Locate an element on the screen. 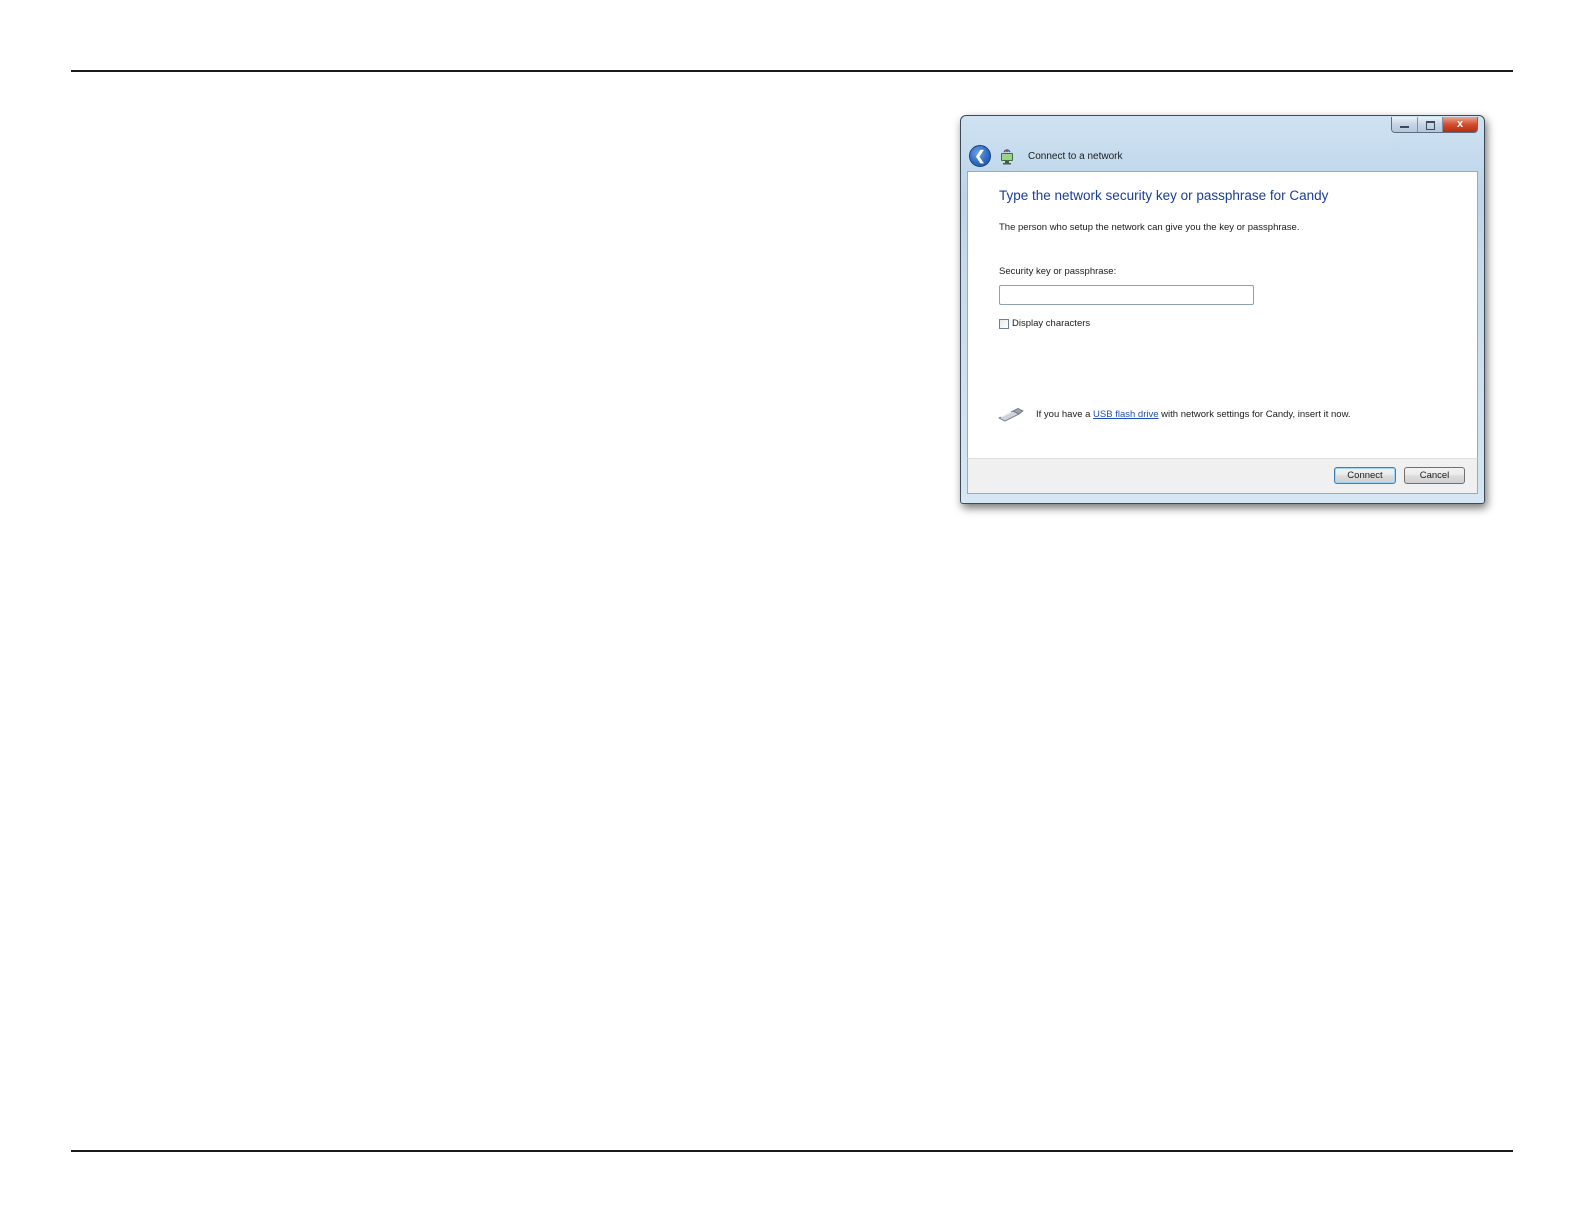 Image resolution: width=1585 pixels, height=1225 pixels. close-button: x is located at coordinates (1460, 124).